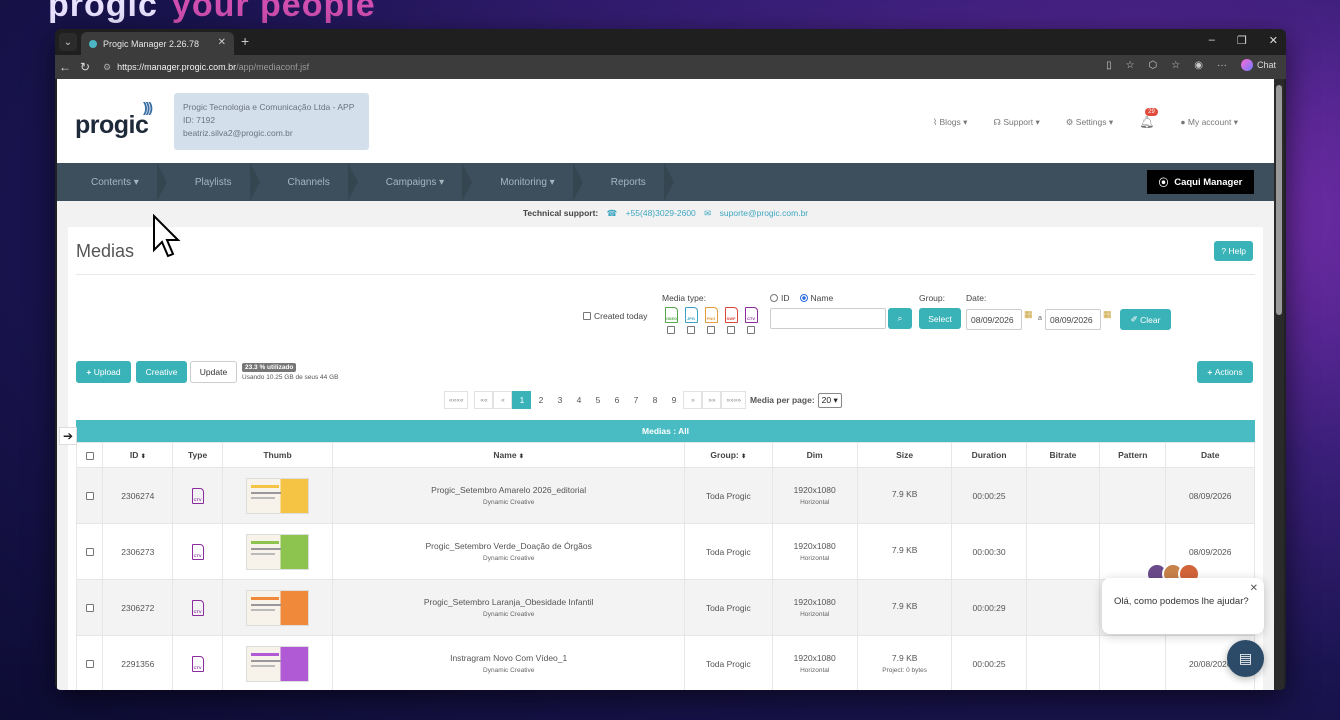 This screenshot has width=1340, height=720. Describe the element at coordinates (1254, 588) in the screenshot. I see `close-chat-icon: ✕` at that location.